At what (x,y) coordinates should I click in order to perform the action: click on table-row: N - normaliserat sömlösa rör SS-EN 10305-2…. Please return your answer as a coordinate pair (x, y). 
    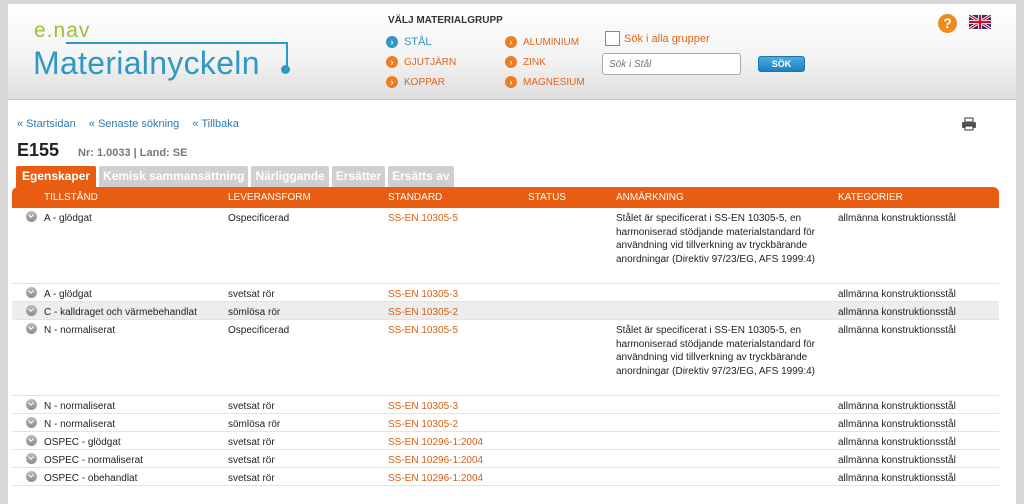
    Looking at the image, I should click on (505, 423).